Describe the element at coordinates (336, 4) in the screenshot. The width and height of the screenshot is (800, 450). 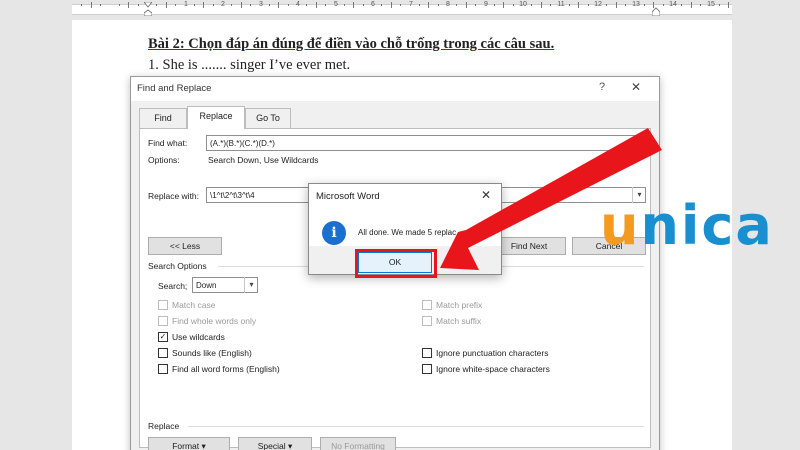
I see `ruler-number: 5` at that location.